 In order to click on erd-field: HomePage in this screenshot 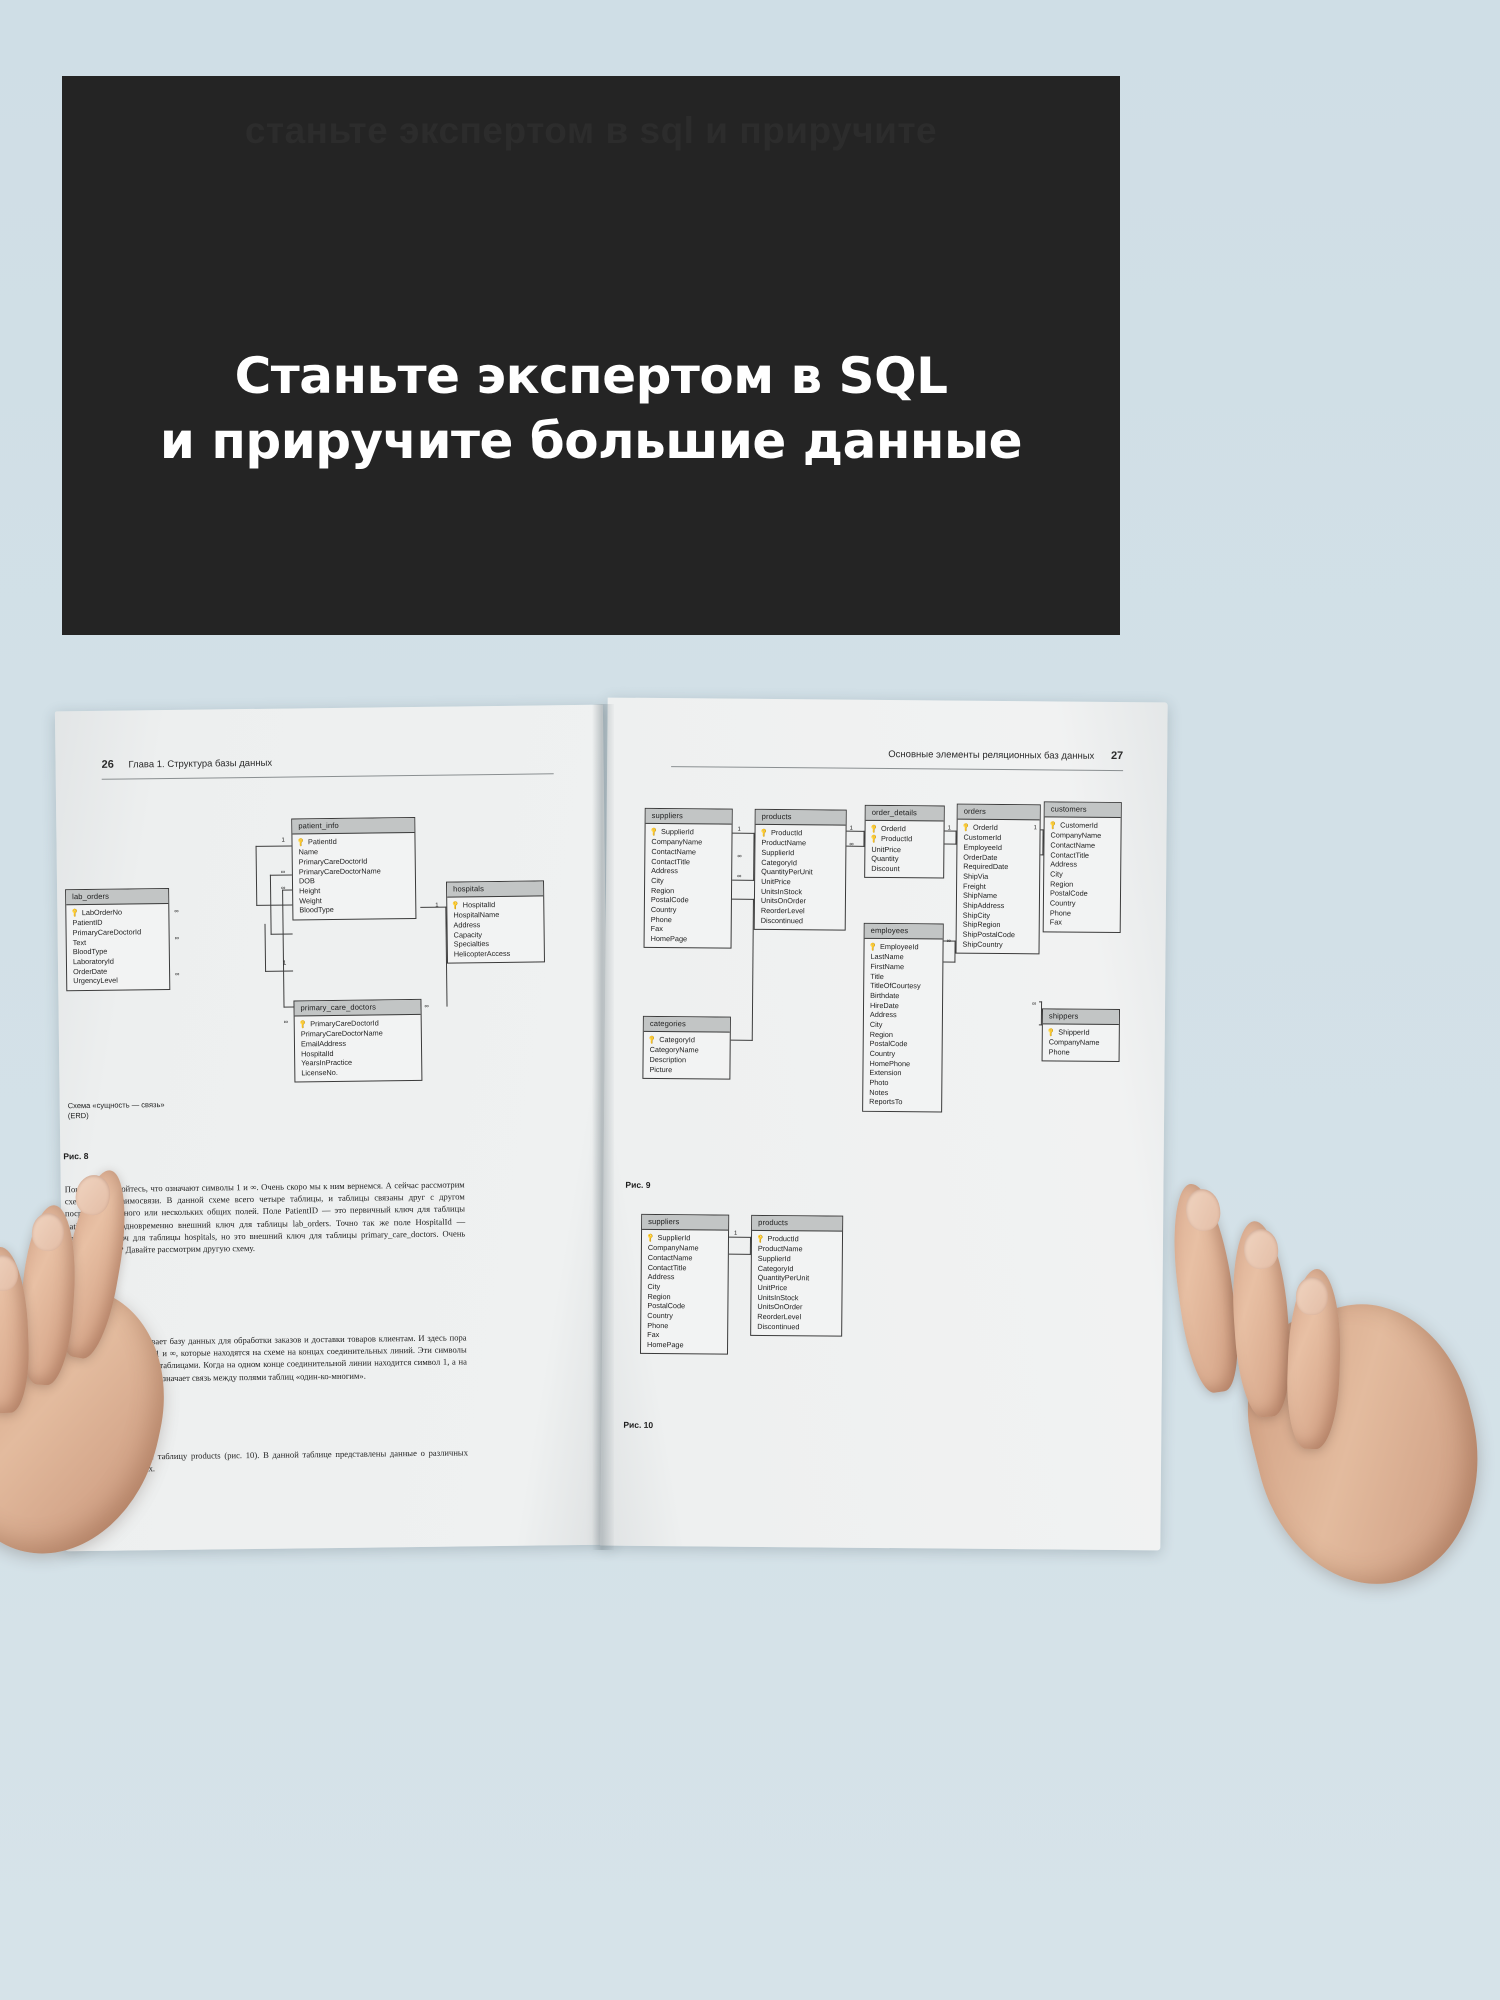, I will do `click(665, 1344)`.